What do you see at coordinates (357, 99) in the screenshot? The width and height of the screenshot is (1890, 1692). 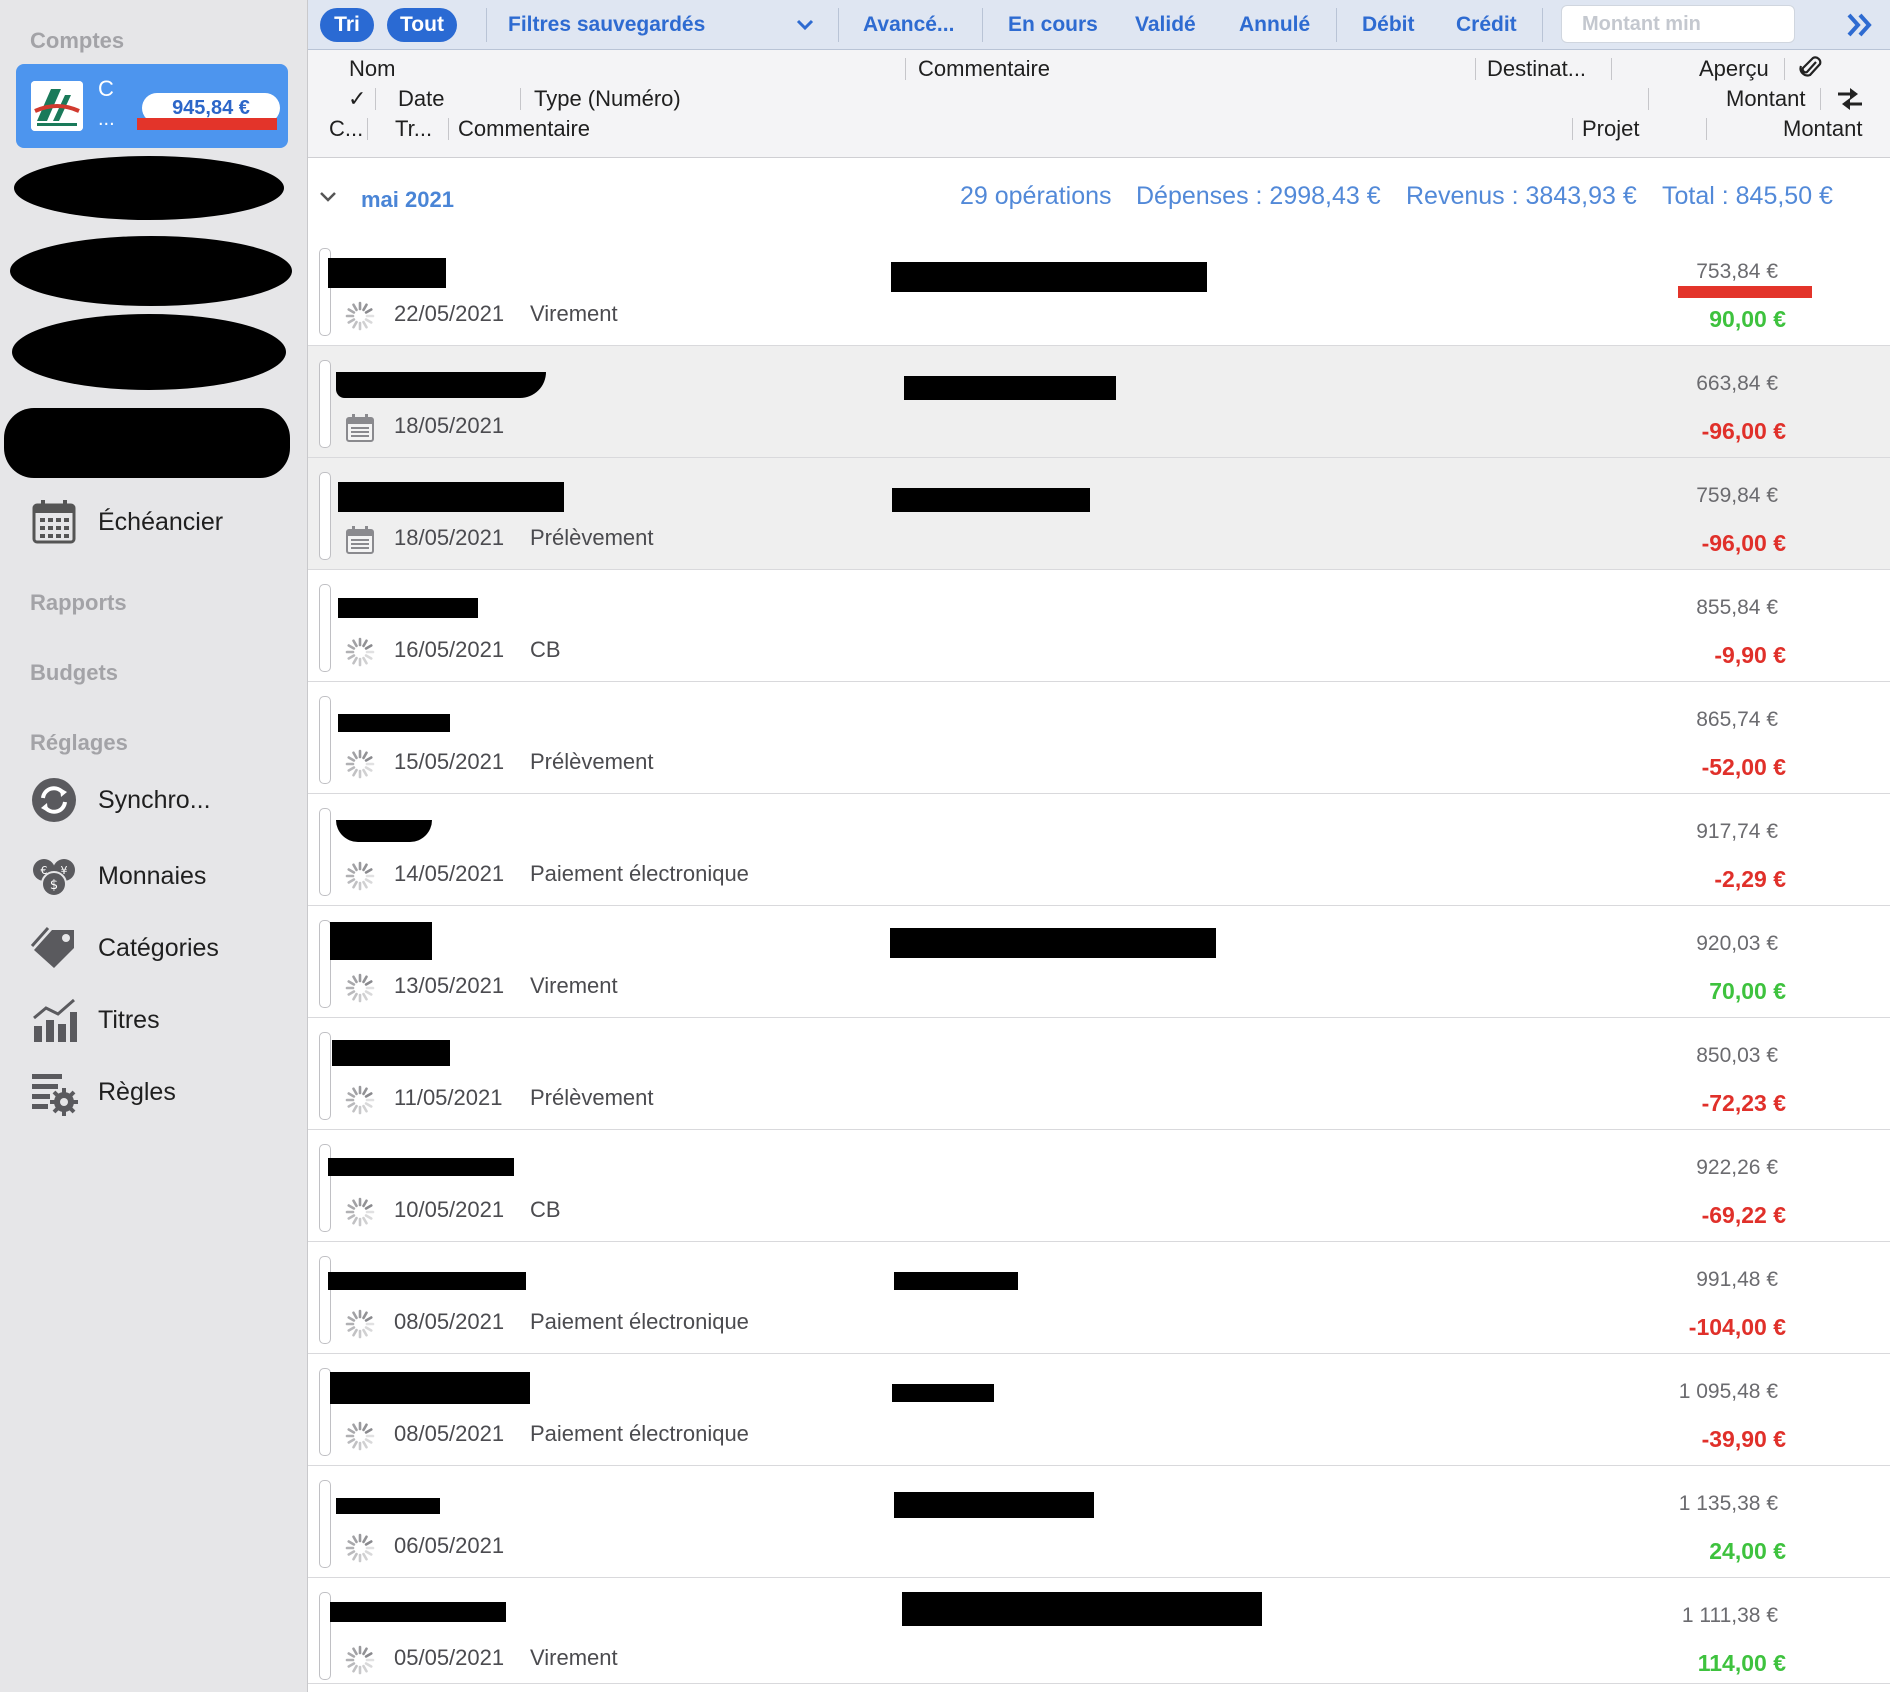 I see `column-check: ✓` at bounding box center [357, 99].